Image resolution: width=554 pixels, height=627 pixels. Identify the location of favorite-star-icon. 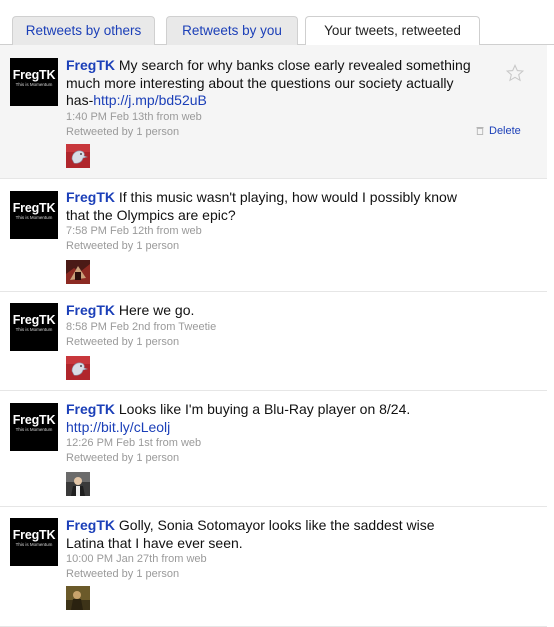
(515, 73).